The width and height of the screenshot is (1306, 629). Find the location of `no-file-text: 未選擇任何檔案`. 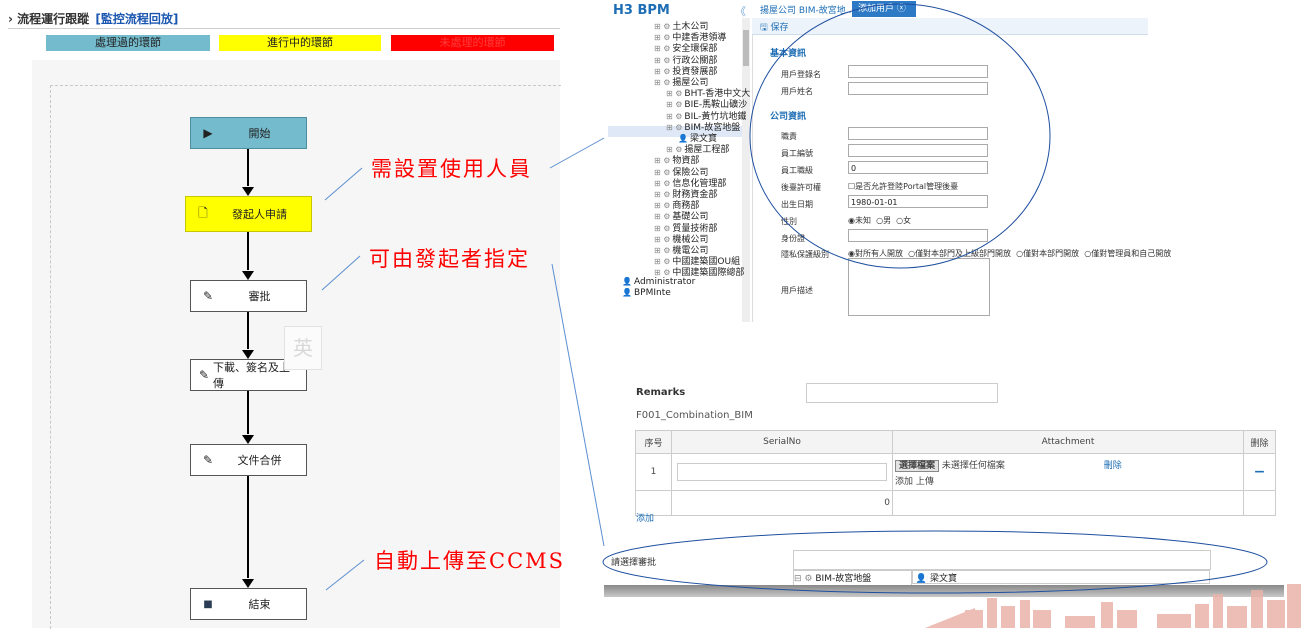

no-file-text: 未選擇任何檔案 is located at coordinates (973, 465).